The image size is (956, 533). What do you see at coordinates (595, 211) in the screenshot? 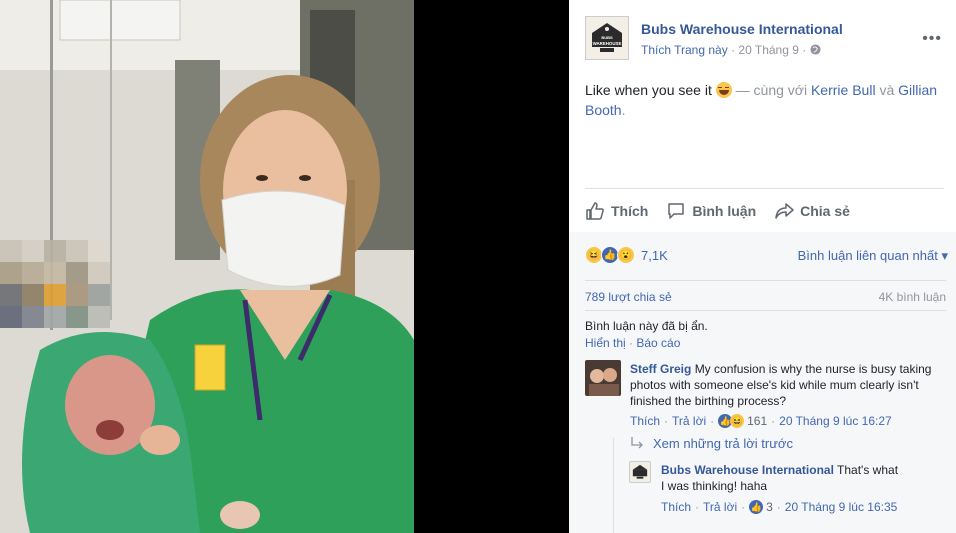
I see `thumbs-up-icon` at bounding box center [595, 211].